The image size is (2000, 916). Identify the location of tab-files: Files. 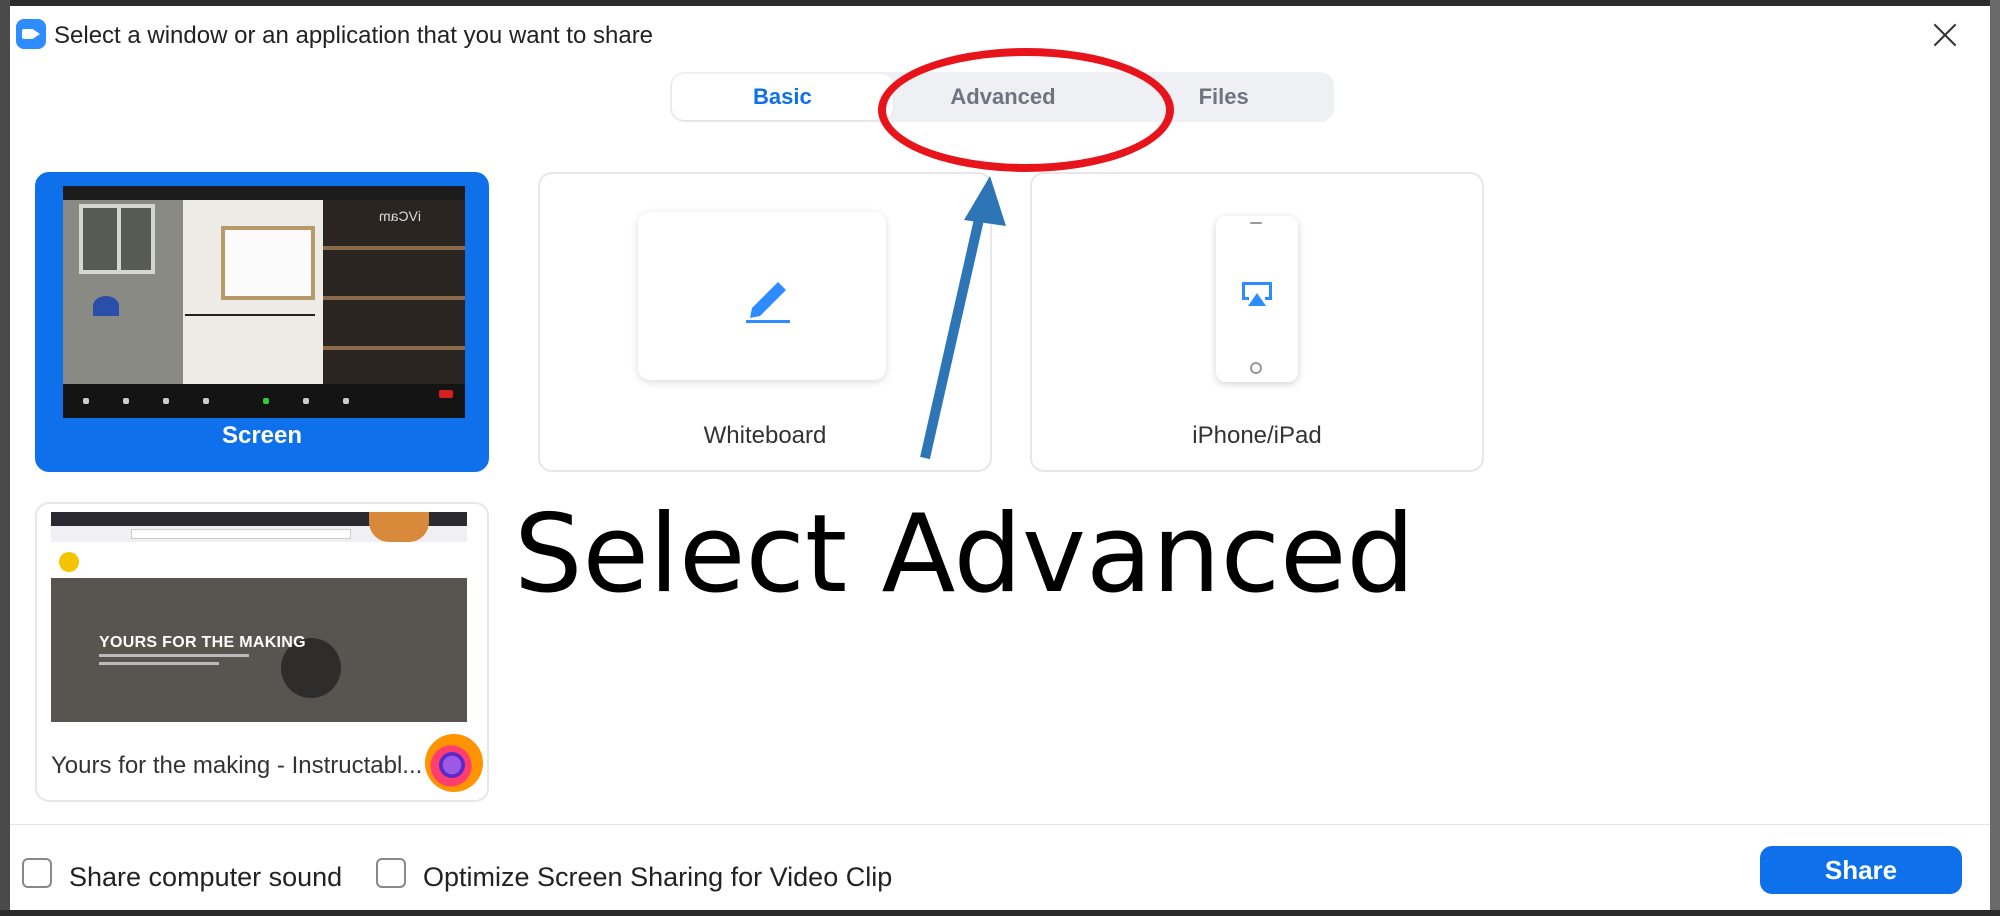
(1223, 97).